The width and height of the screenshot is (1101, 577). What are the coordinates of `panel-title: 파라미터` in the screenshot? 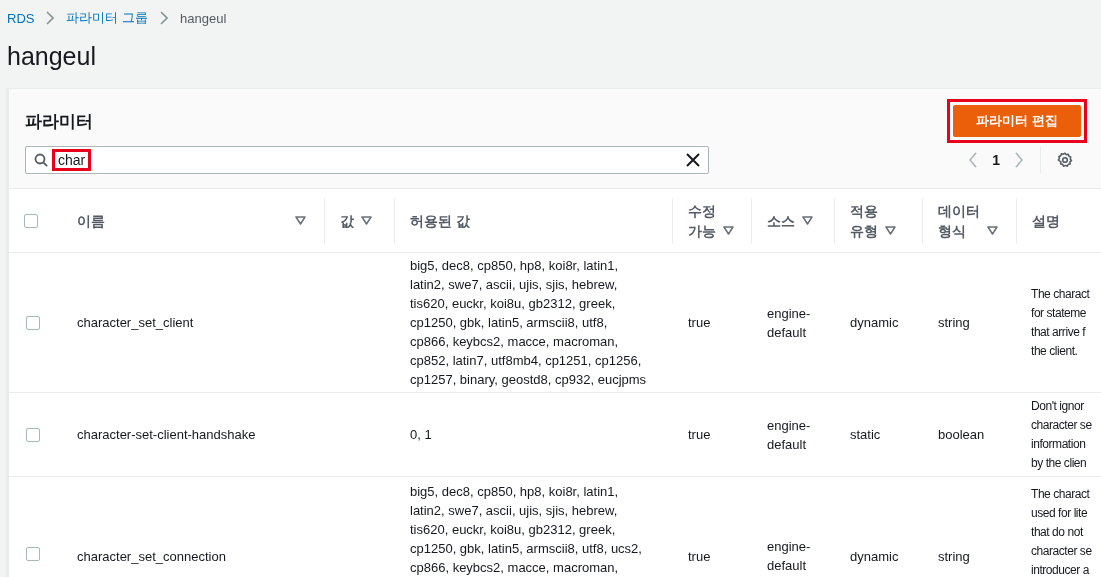 It's located at (59, 121).